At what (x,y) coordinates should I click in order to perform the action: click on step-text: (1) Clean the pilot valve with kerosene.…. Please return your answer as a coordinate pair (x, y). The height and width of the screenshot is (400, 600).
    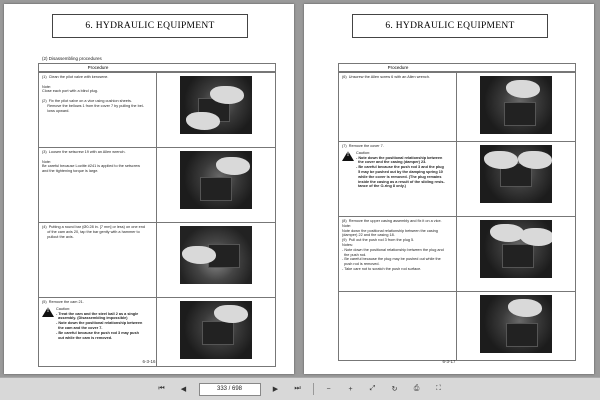
    Looking at the image, I should click on (98, 110).